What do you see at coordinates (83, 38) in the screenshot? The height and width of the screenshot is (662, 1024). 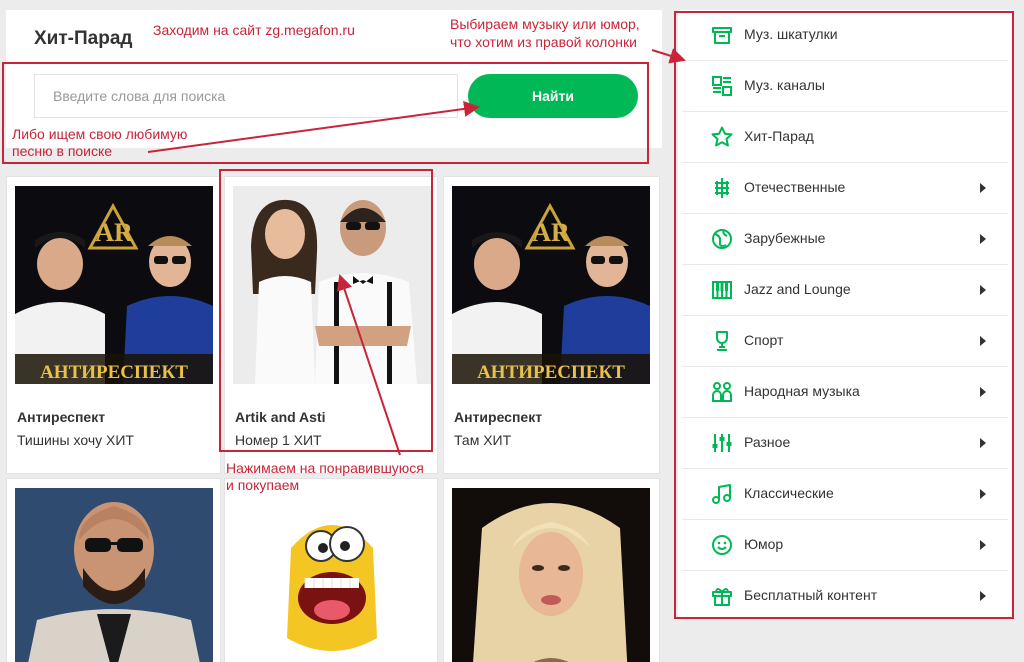 I see `page-title: Хит-Парад` at bounding box center [83, 38].